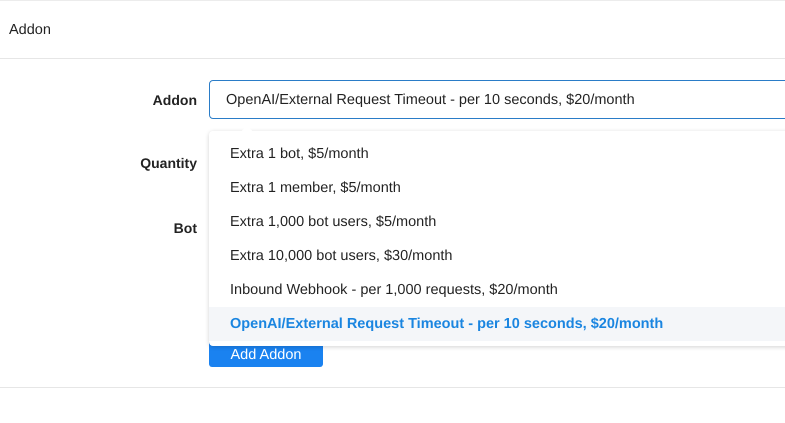  I want to click on addon-select: OpenAI/External Request Timeout - per 10 seconds, $20/month, so click(497, 99).